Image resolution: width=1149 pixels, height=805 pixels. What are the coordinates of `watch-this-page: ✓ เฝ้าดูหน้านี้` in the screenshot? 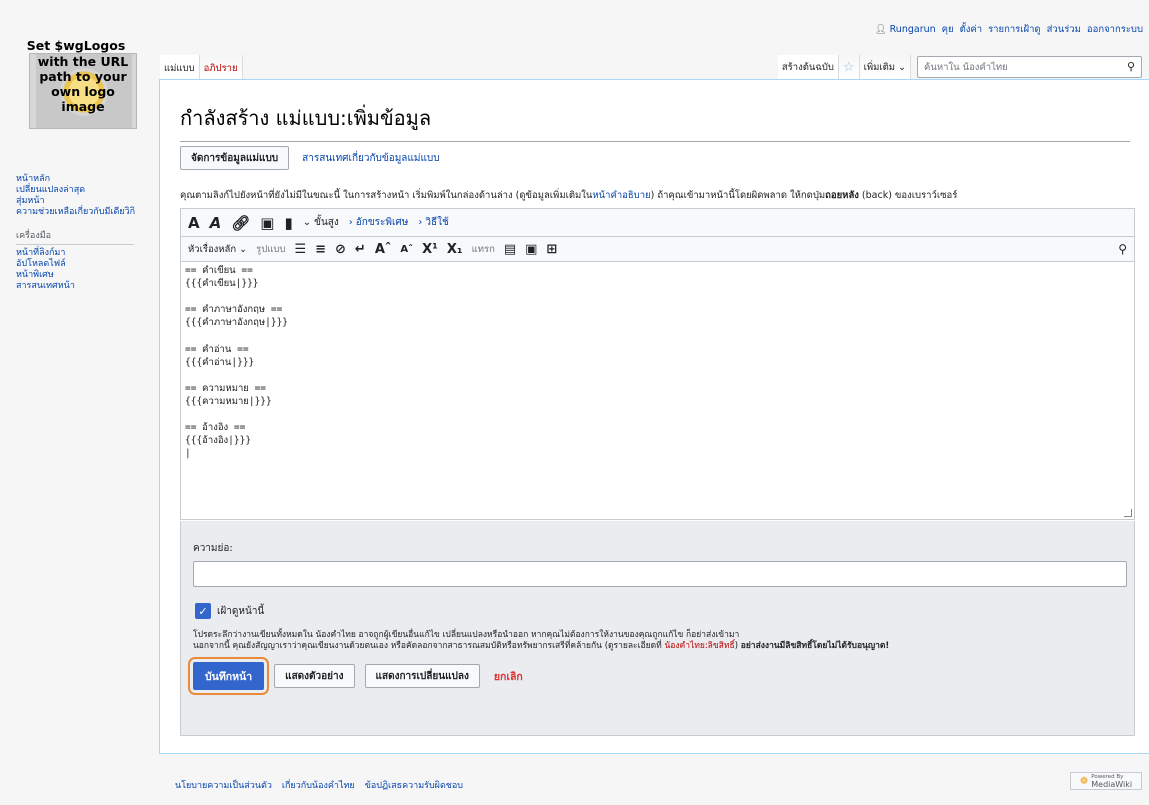 It's located at (229, 611).